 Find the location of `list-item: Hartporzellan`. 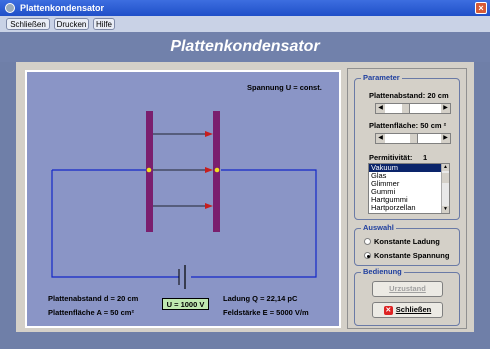

list-item: Hartporzellan is located at coordinates (406, 208).